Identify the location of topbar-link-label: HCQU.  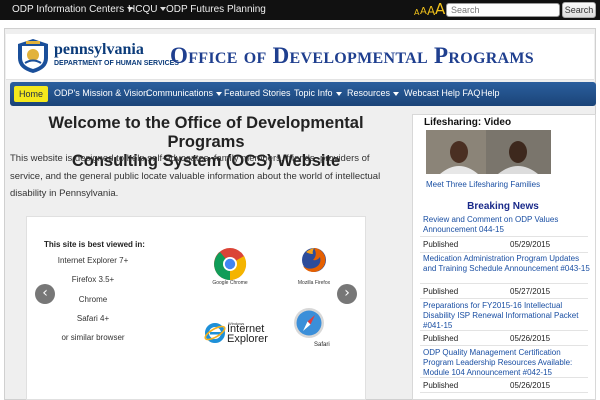
(143, 9).